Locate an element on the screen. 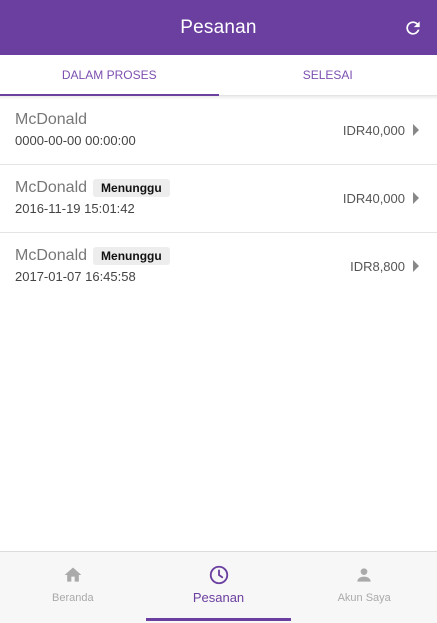 Image resolution: width=437 pixels, height=623 pixels. bottom-nav: Beranda Pesanan Akun Saya is located at coordinates (218, 587).